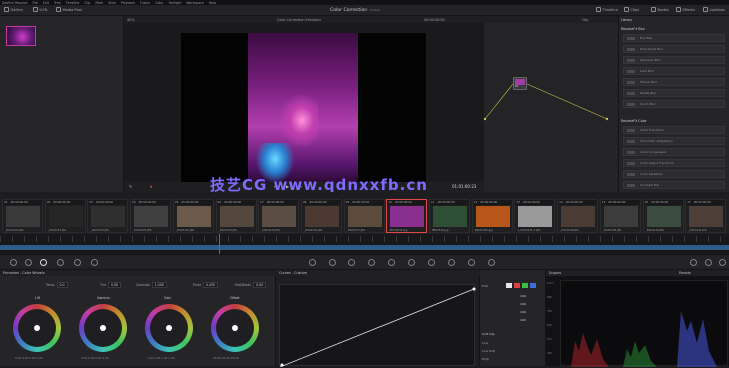 This screenshot has height=368, width=729. I want to click on playhead, so click(219, 244).